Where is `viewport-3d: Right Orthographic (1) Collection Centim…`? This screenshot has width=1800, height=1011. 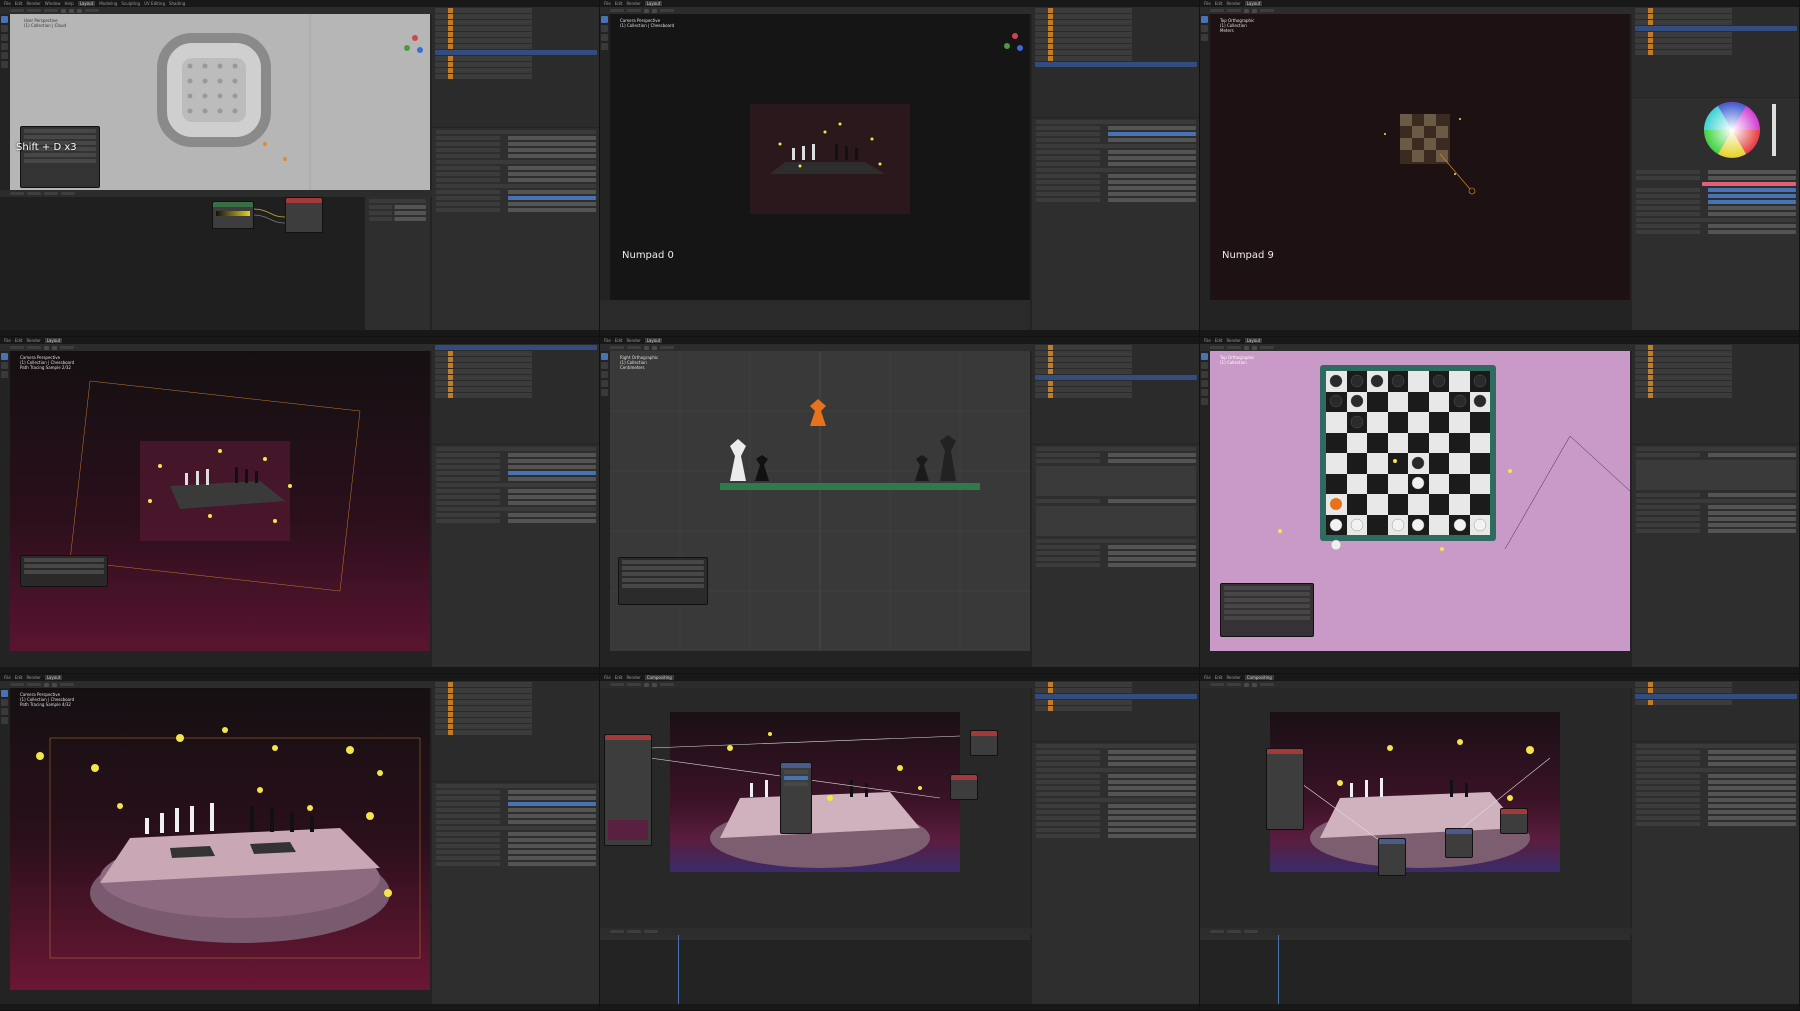 viewport-3d: Right Orthographic (1) Collection Centim… is located at coordinates (820, 501).